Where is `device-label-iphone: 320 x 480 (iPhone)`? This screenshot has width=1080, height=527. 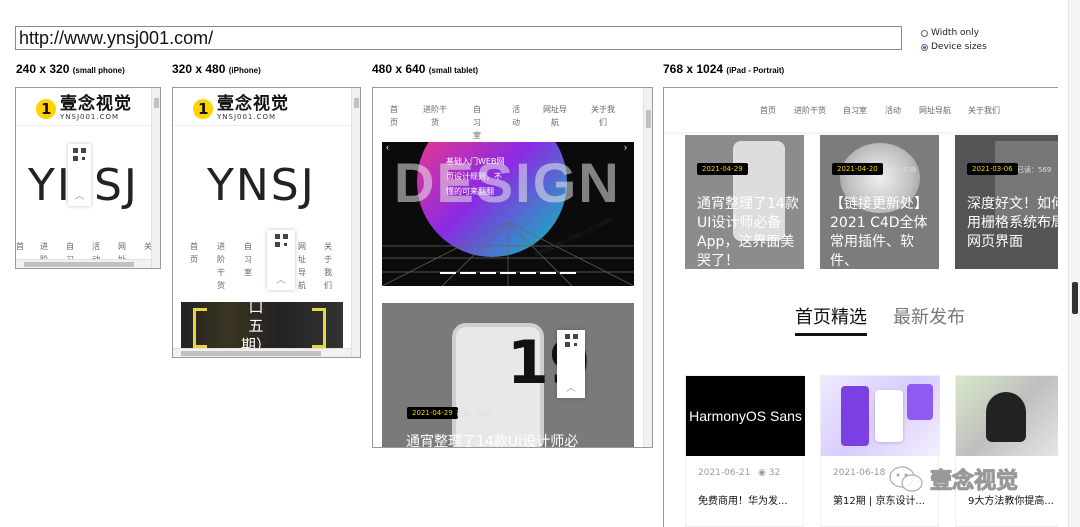
device-label-iphone: 320 x 480 (iPhone) is located at coordinates (216, 69).